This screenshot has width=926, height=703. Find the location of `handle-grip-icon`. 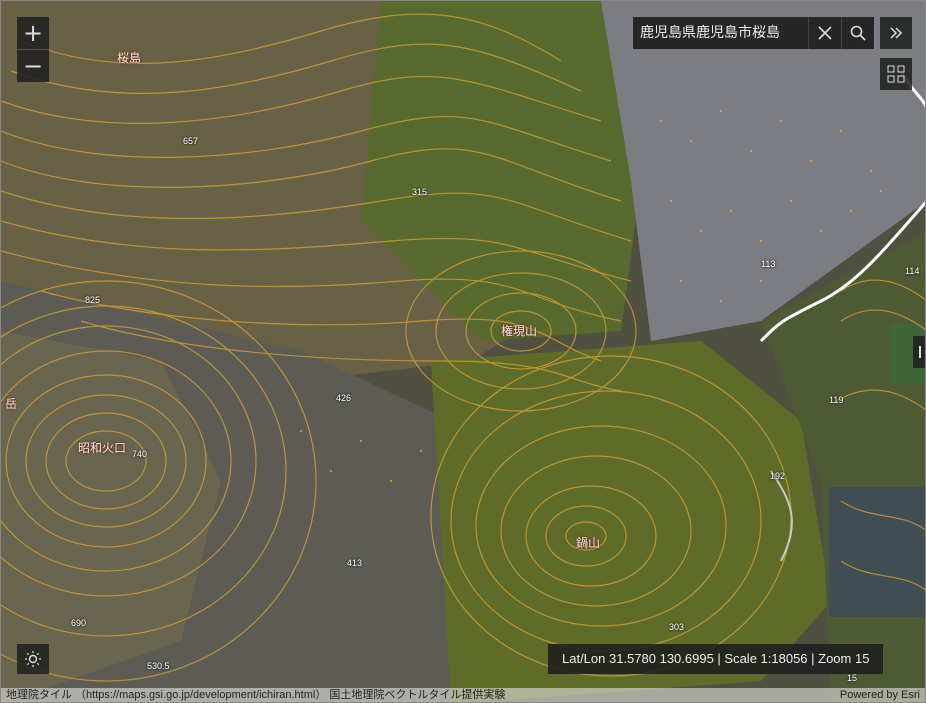

handle-grip-icon is located at coordinates (920, 352).